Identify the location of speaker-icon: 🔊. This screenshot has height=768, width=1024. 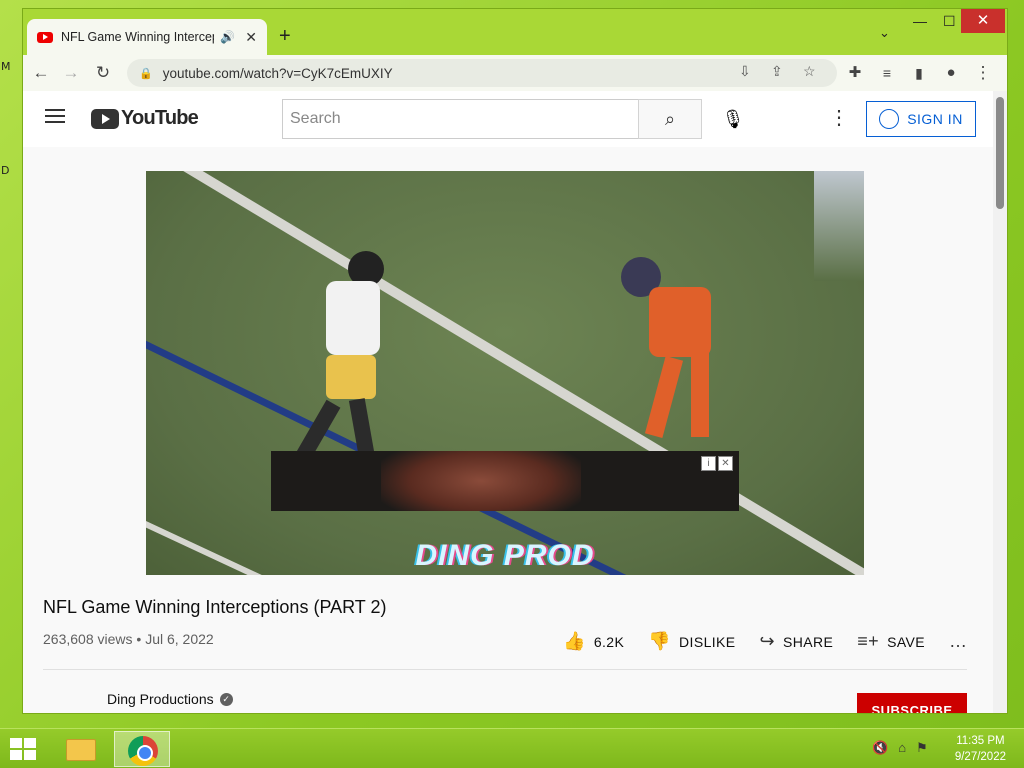
(227, 37).